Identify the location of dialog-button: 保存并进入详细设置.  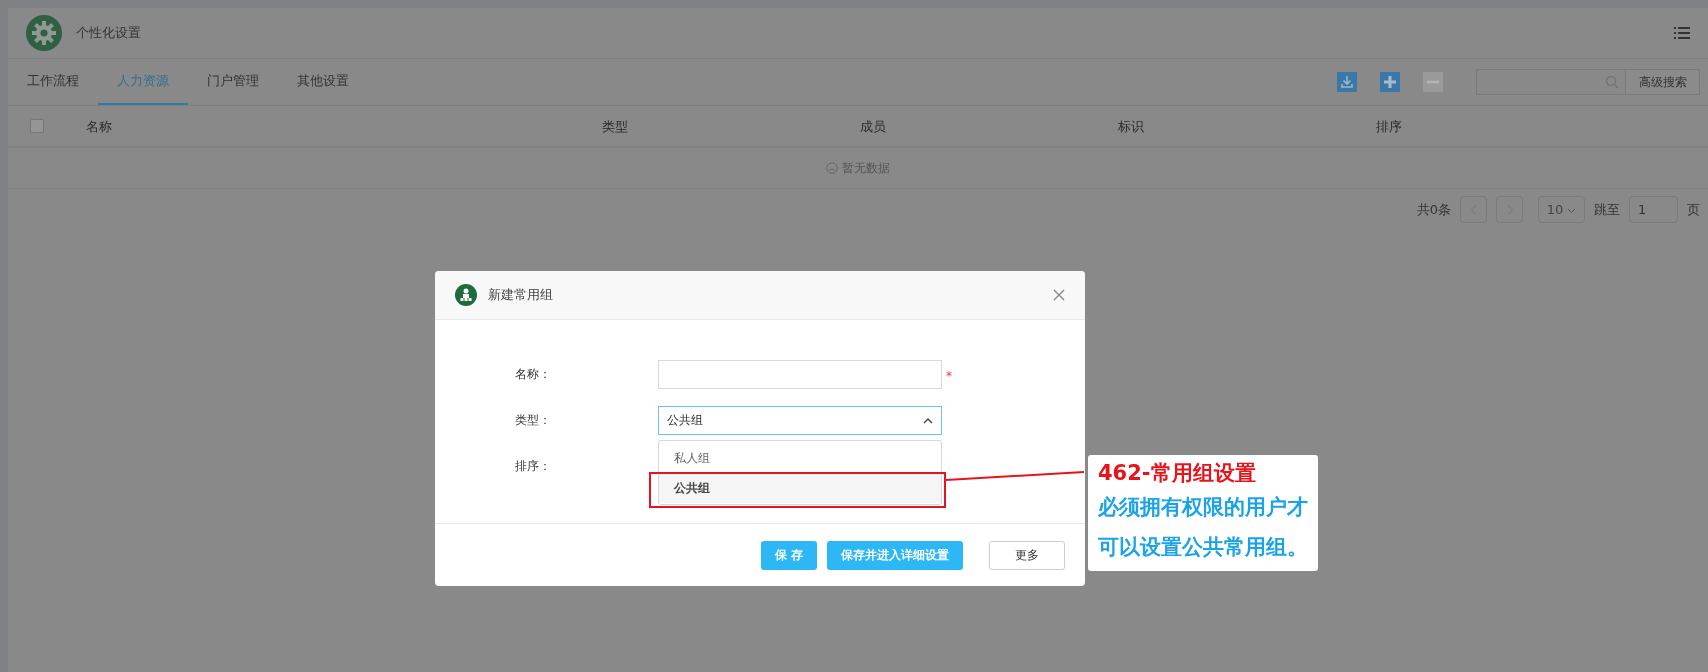
(895, 555).